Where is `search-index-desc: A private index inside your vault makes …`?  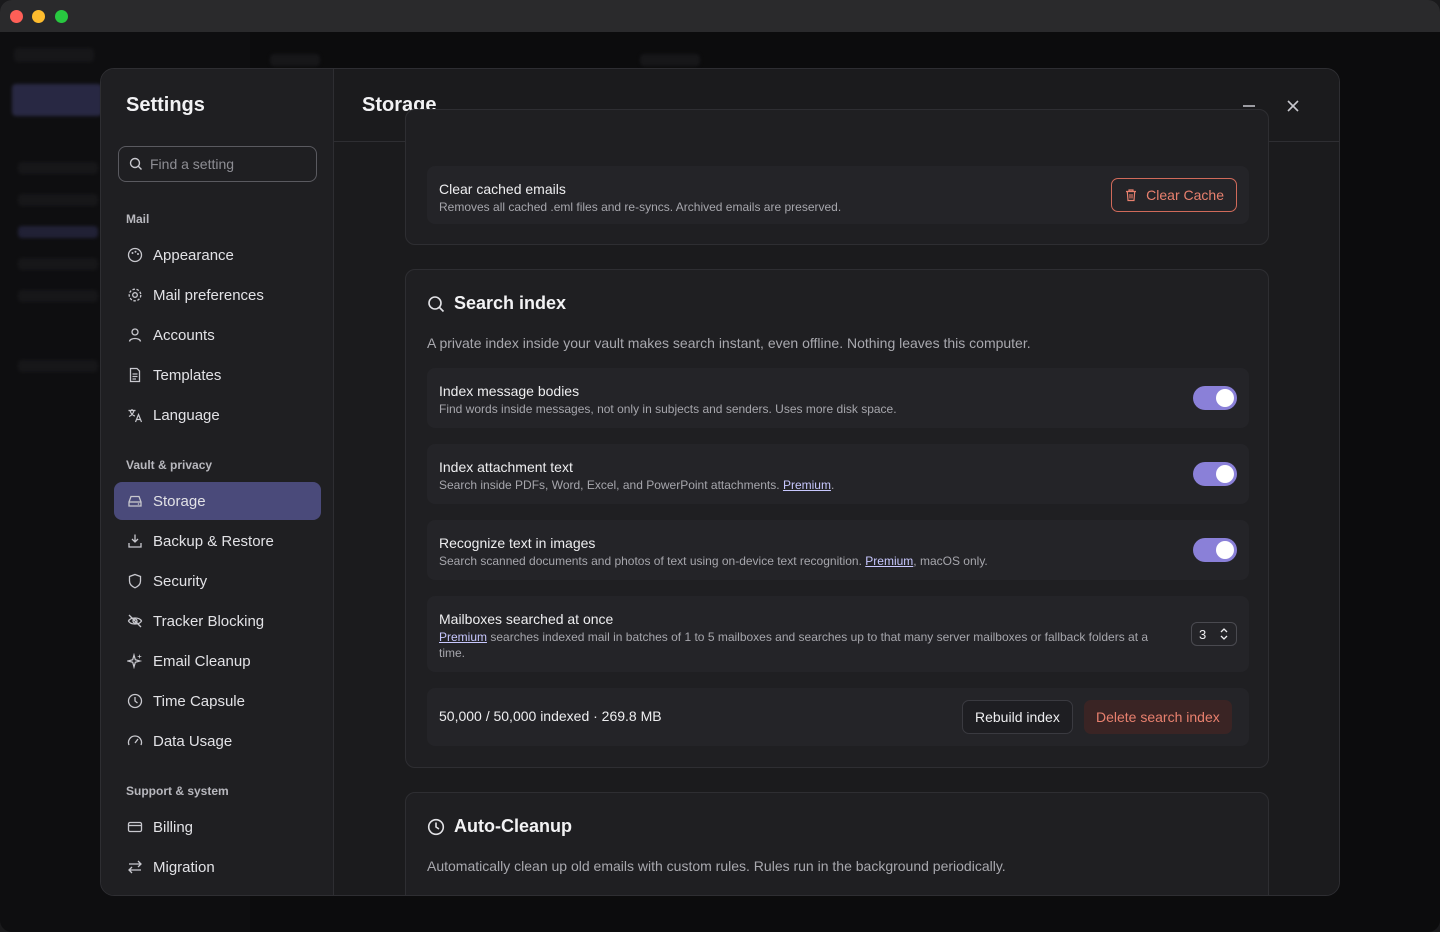 search-index-desc: A private index inside your vault makes … is located at coordinates (729, 343).